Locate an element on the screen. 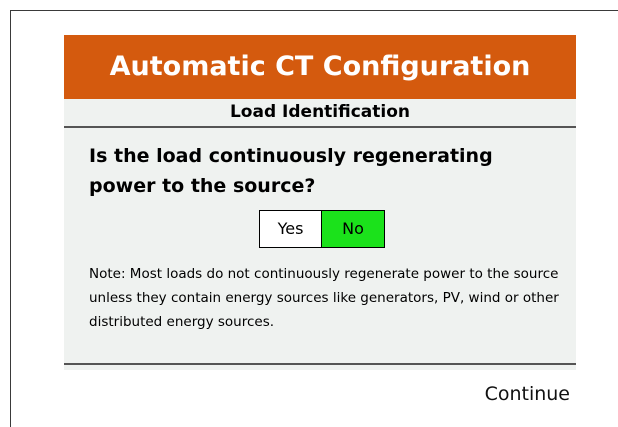  footer-divider is located at coordinates (320, 364).